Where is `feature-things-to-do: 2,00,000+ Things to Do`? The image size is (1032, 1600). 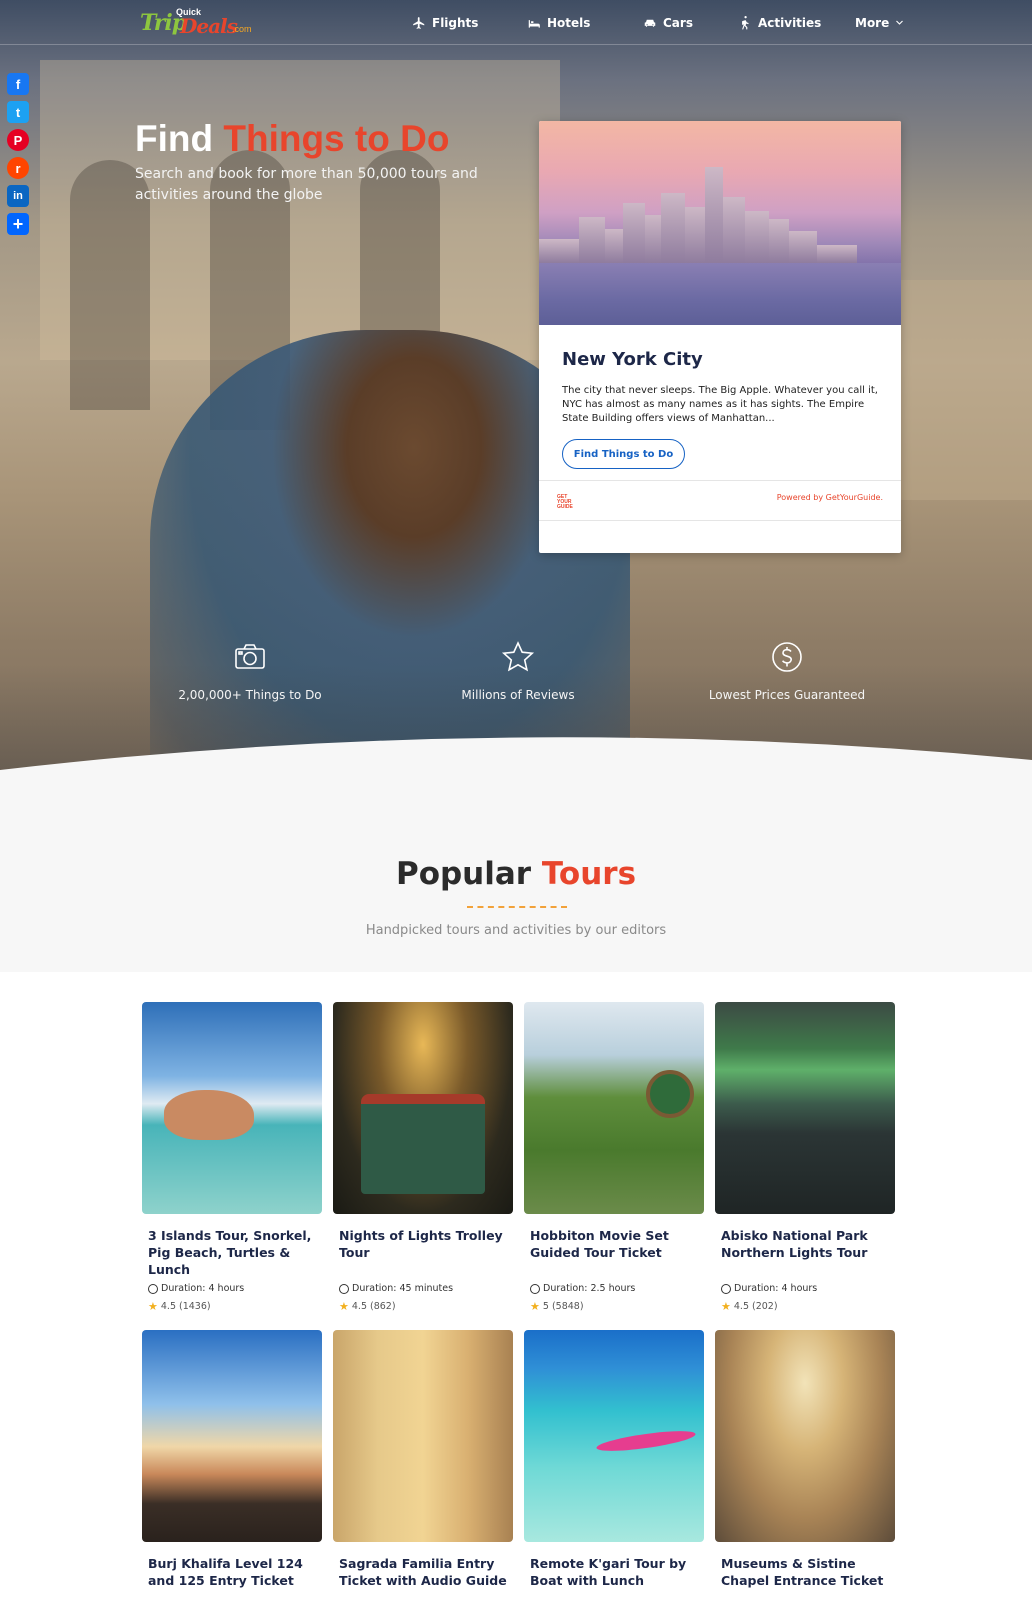 feature-things-to-do: 2,00,000+ Things to Do is located at coordinates (250, 671).